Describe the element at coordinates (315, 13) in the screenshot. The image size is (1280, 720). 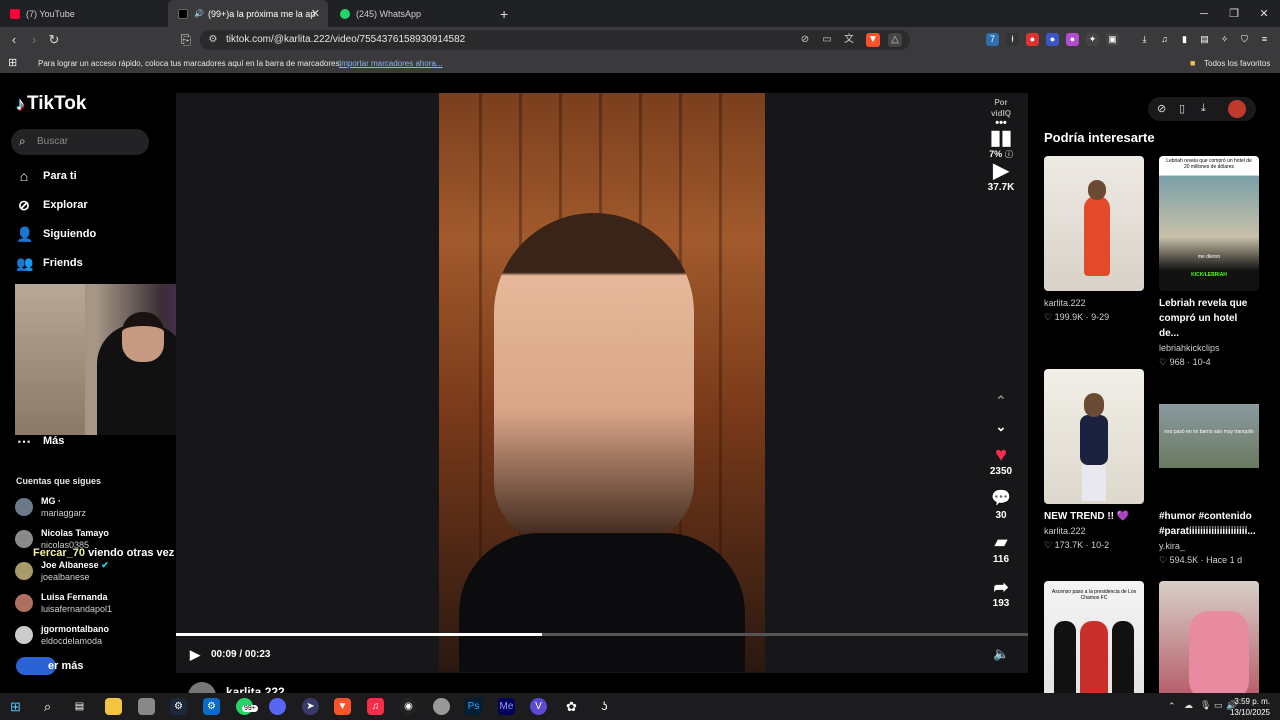
I see `close-tab-icon: ✕` at that location.